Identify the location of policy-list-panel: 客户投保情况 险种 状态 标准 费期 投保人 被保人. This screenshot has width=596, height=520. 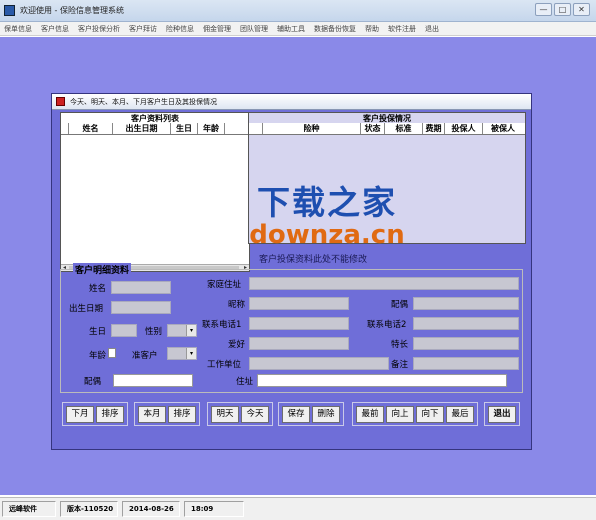
(387, 178).